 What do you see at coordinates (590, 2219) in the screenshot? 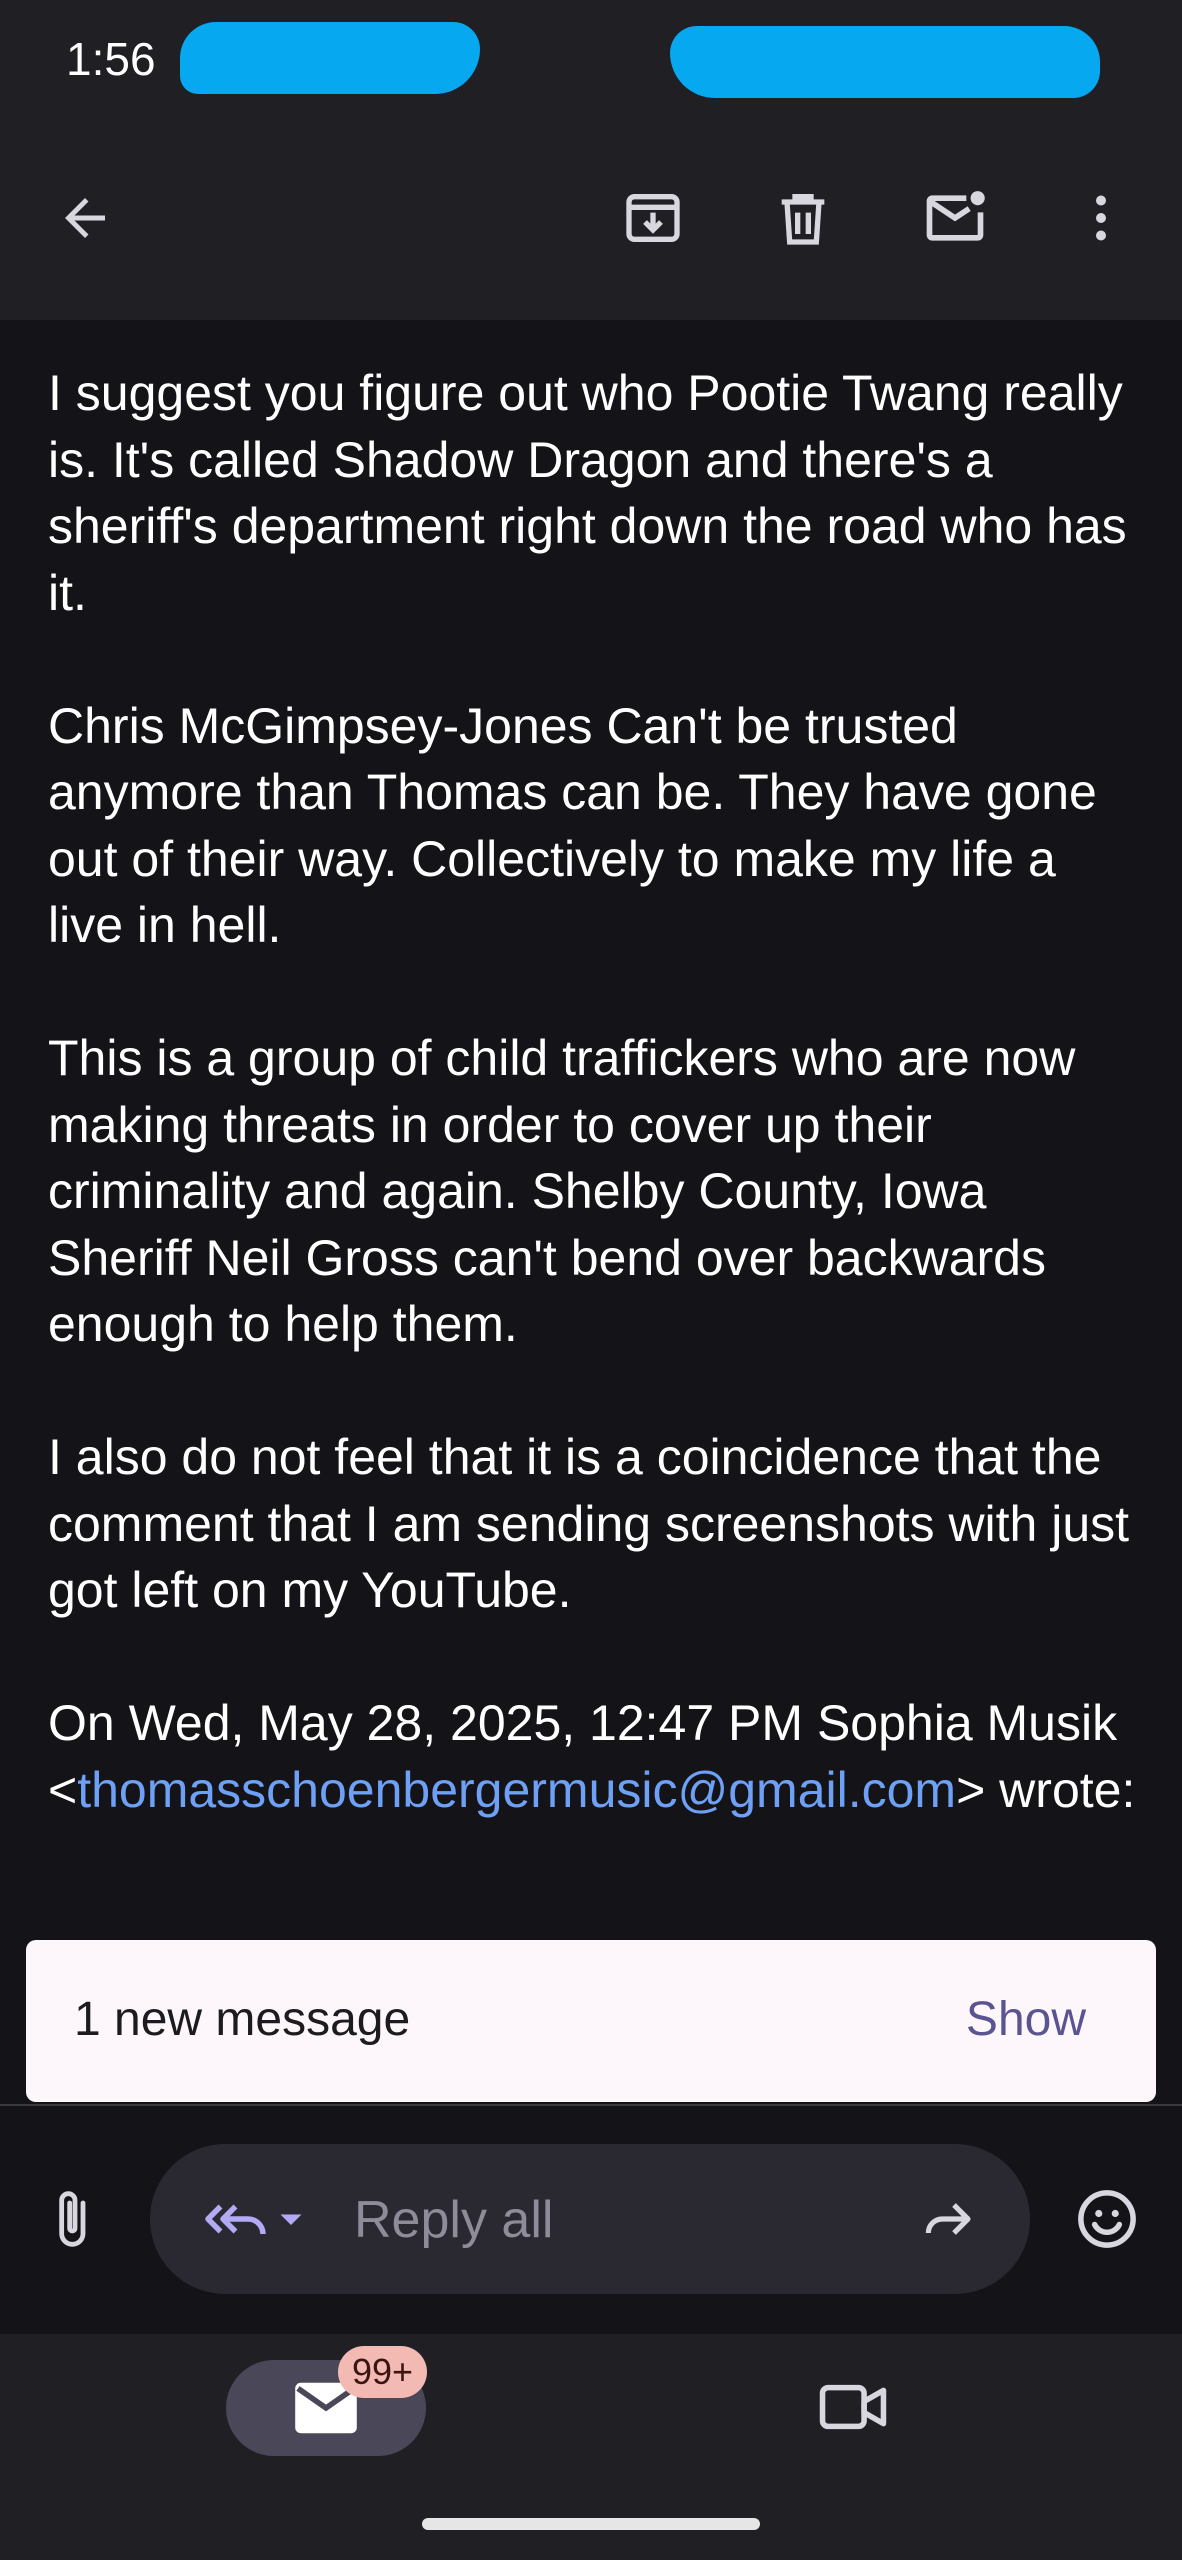
I see `reply-compose-box: Reply all` at bounding box center [590, 2219].